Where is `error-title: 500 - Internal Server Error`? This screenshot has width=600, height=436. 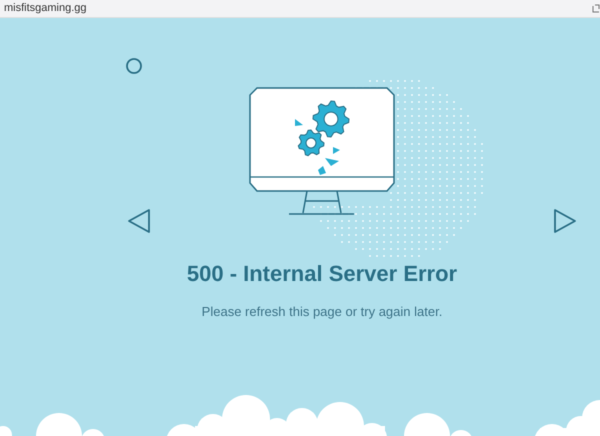 error-title: 500 - Internal Server Error is located at coordinates (322, 274).